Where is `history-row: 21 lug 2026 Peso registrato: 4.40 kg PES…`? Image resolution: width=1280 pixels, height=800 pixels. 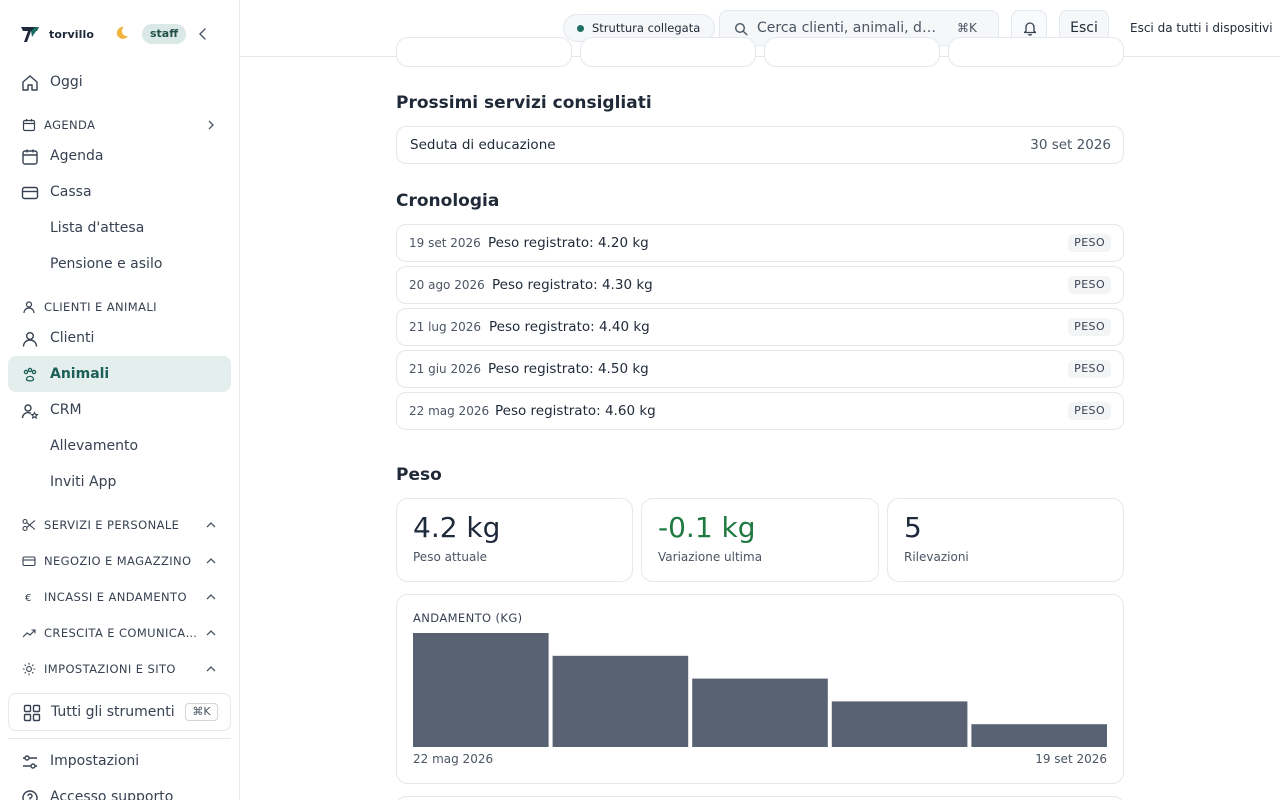 history-row: 21 lug 2026 Peso registrato: 4.40 kg PES… is located at coordinates (760, 327).